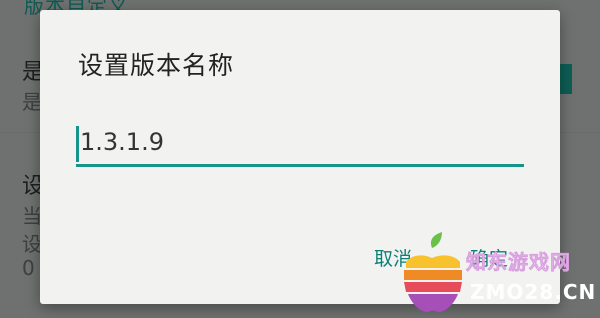  Describe the element at coordinates (533, 292) in the screenshot. I see `watermark-domain: ZMO28.CN` at that location.